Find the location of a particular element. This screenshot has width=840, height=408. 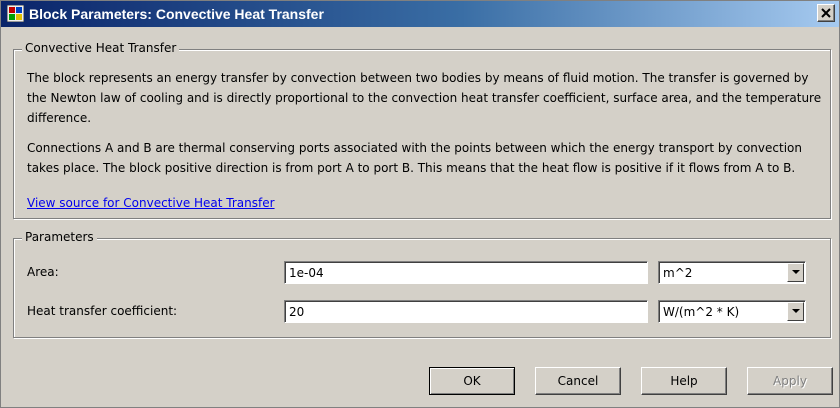

description-group-title: Convective Heat Transfer is located at coordinates (101, 48).